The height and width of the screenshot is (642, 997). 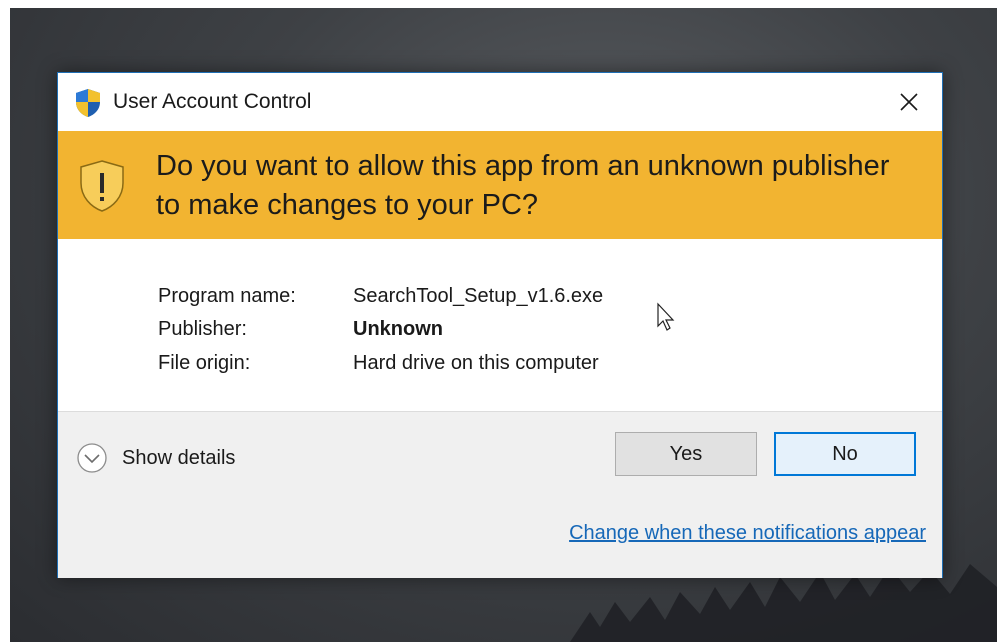 I want to click on no-button: No, so click(x=845, y=454).